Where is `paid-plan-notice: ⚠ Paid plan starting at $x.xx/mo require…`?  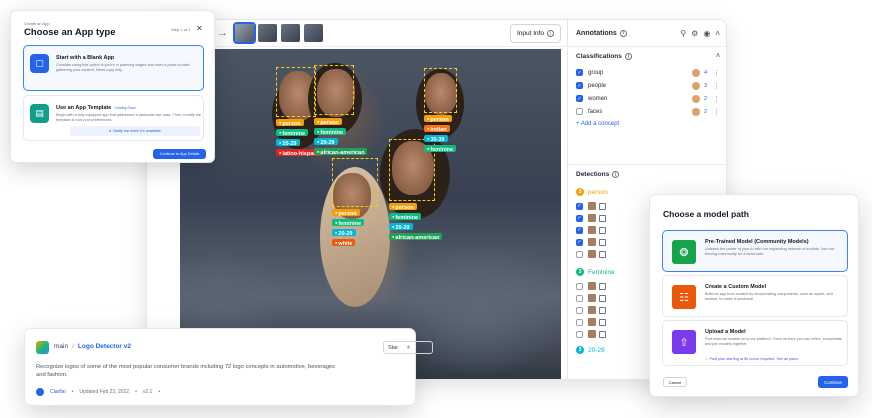 paid-plan-notice: ⚠ Paid plan starting at $x.xx/mo require… is located at coordinates (751, 358).